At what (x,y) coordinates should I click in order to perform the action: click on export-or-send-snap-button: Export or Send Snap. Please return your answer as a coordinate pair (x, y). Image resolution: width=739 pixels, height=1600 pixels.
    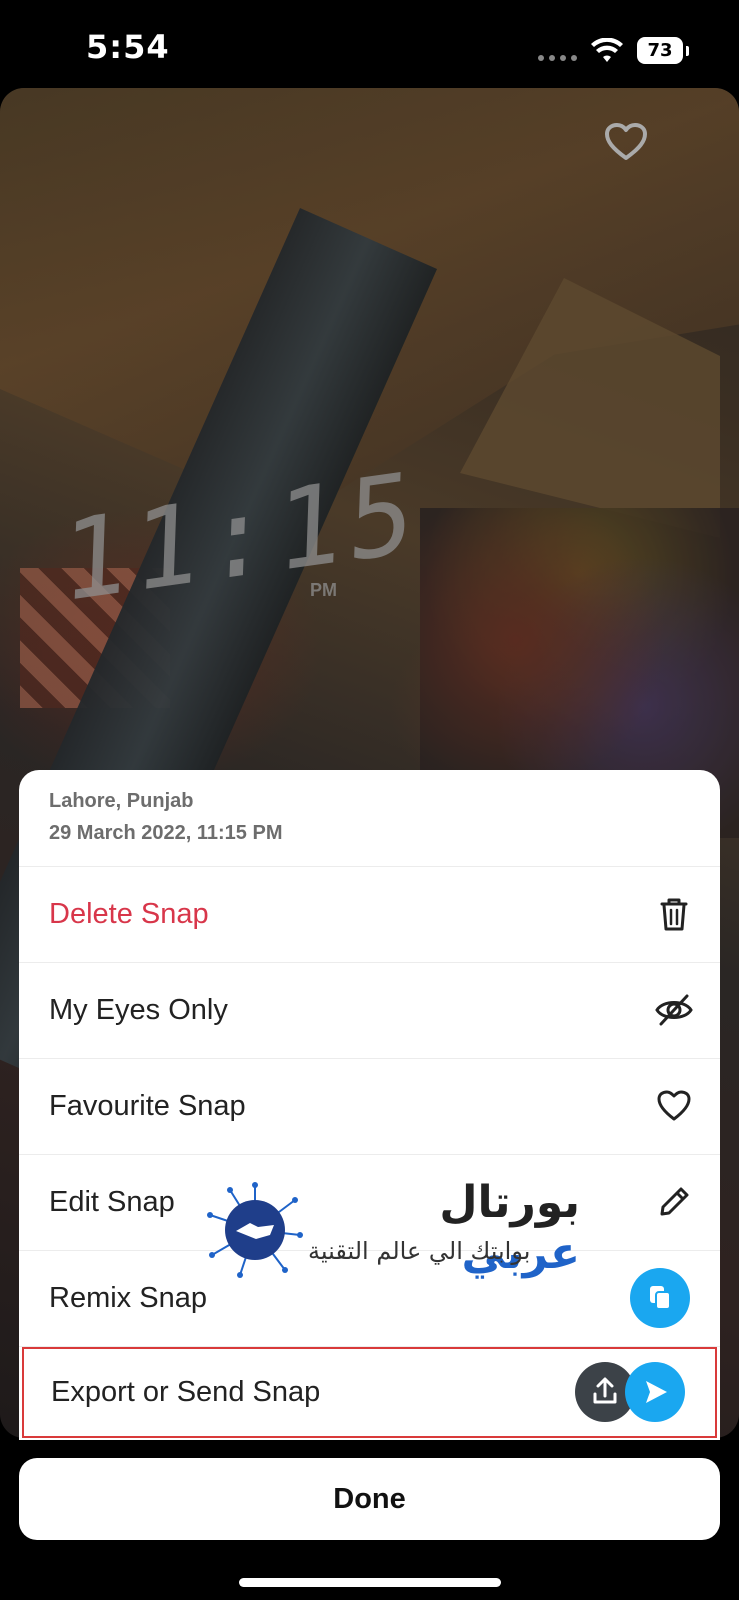
    Looking at the image, I should click on (369, 1392).